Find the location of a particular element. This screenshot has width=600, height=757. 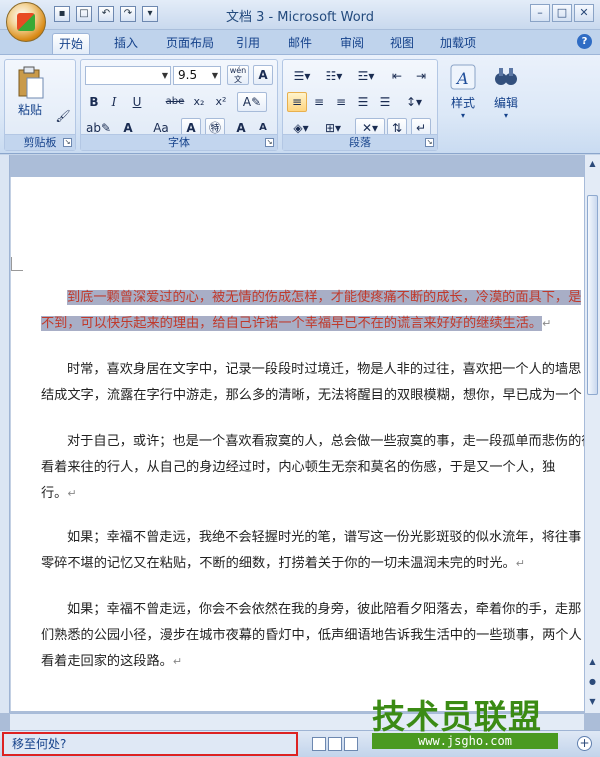

window-controls: – □ ✕ is located at coordinates (562, 13).